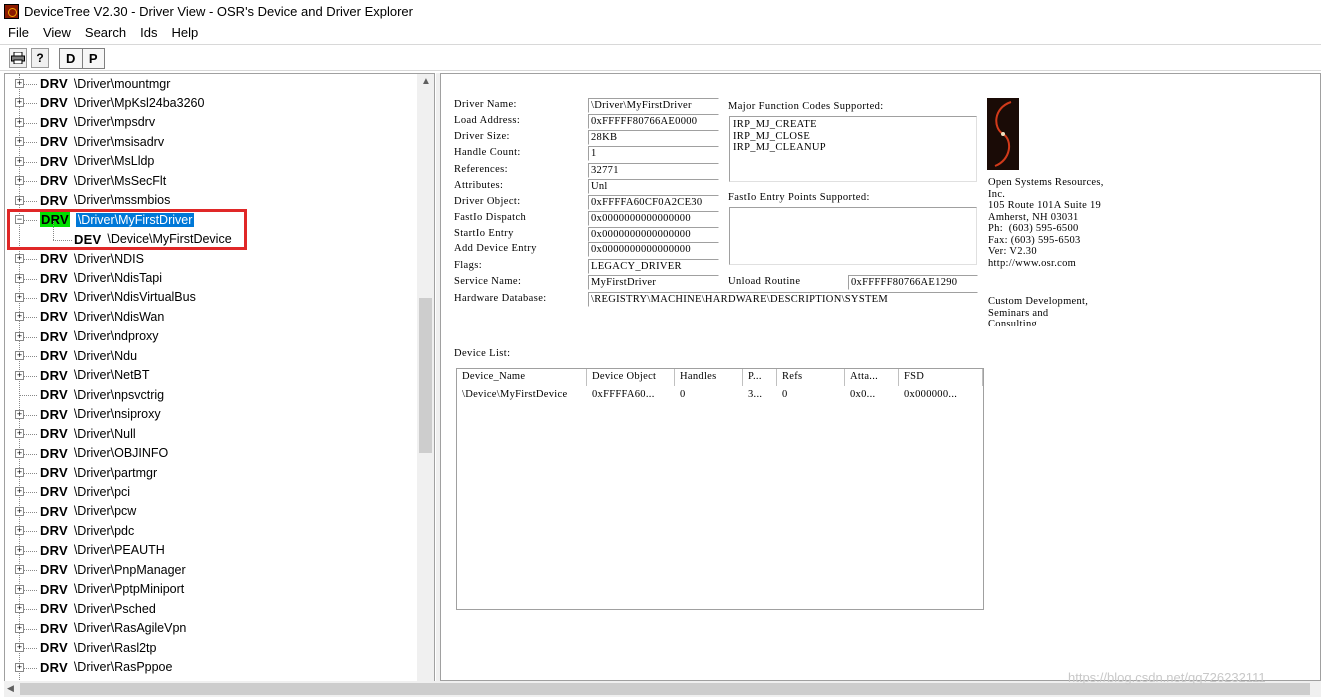  Describe the element at coordinates (102, 394) in the screenshot. I see `tree-driver-item: DRV \Driver\npsvctrig` at that location.